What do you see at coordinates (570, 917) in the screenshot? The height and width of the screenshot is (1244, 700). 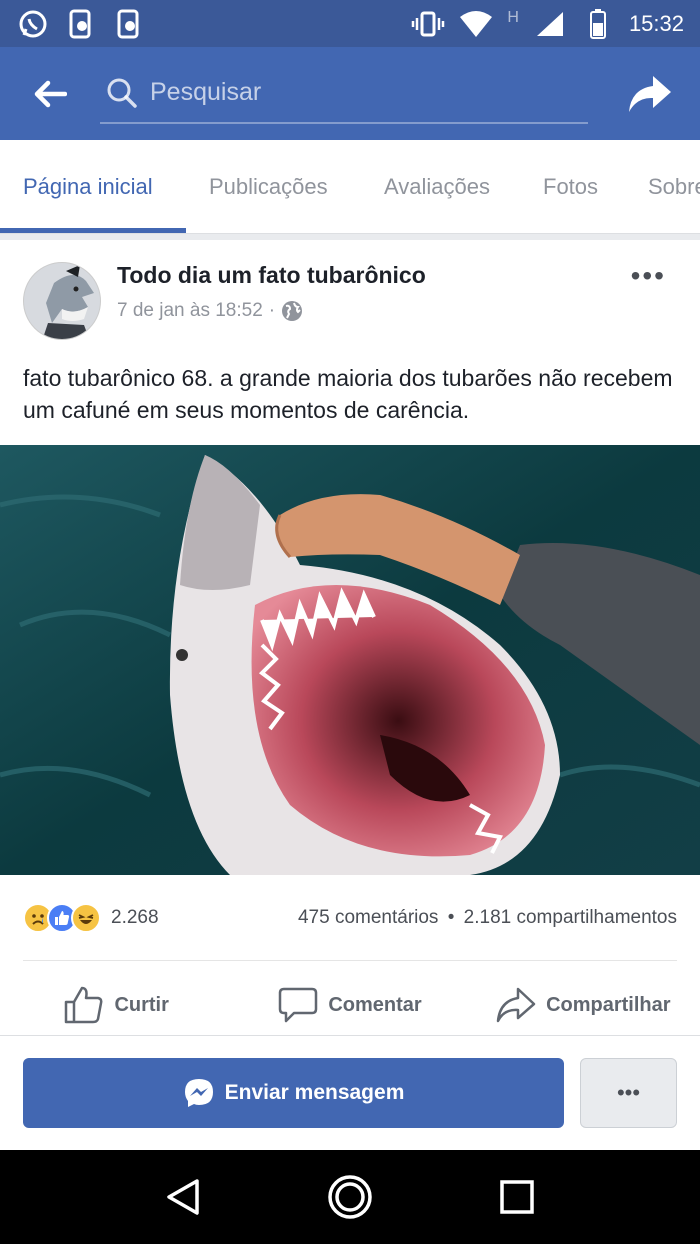 I see `share-count: 2.181 compartilhamentos` at bounding box center [570, 917].